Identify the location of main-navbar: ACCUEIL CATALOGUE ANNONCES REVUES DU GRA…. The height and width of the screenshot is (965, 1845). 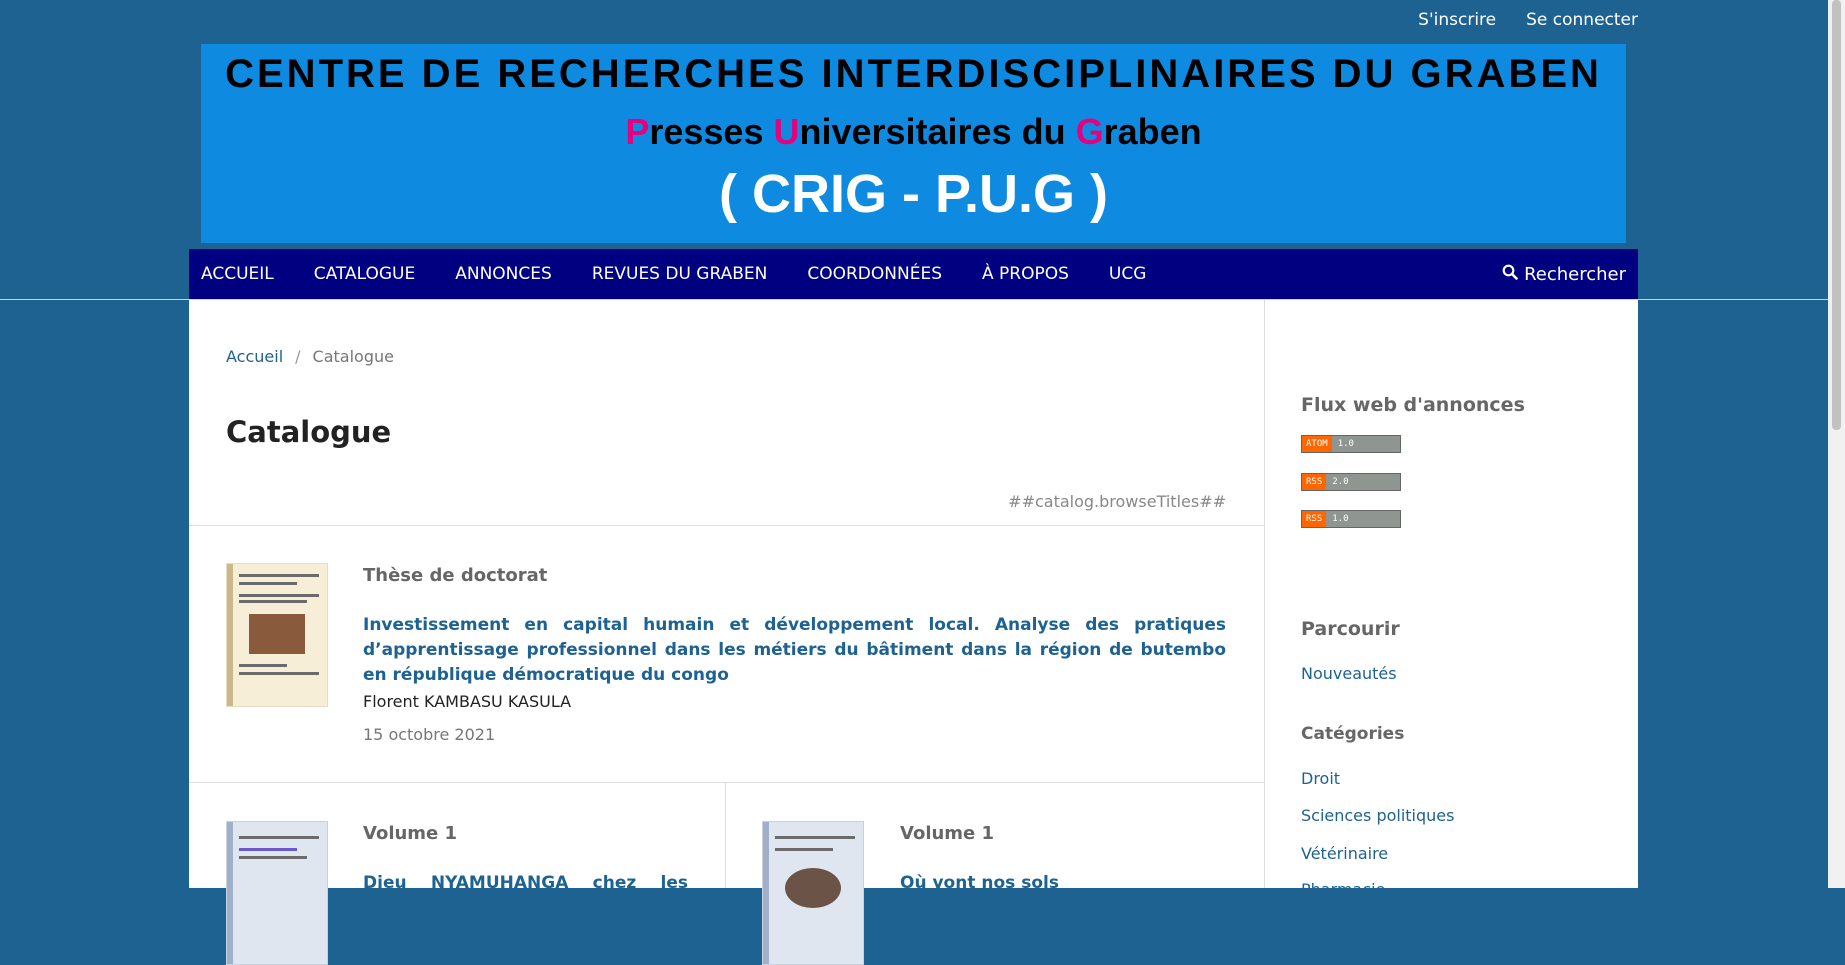
(913, 274).